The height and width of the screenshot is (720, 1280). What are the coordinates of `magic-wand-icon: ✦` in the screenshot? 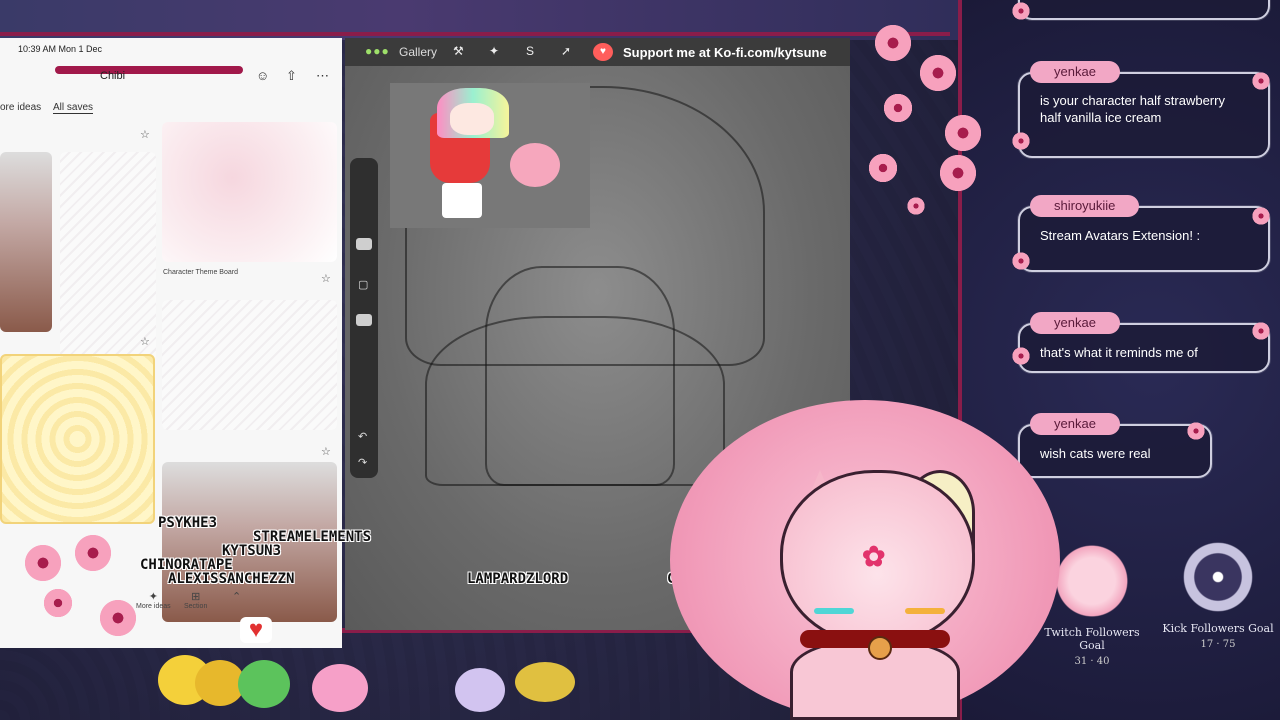 It's located at (494, 51).